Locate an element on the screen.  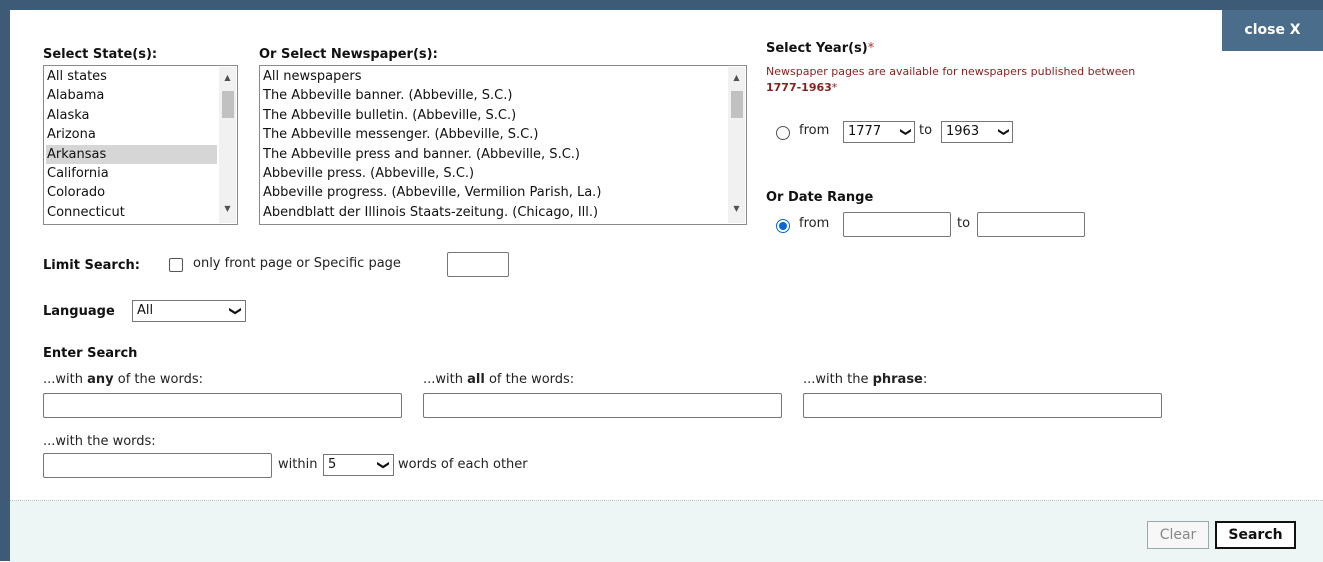
year-select-label: Select Year(s)* is located at coordinates (820, 48).